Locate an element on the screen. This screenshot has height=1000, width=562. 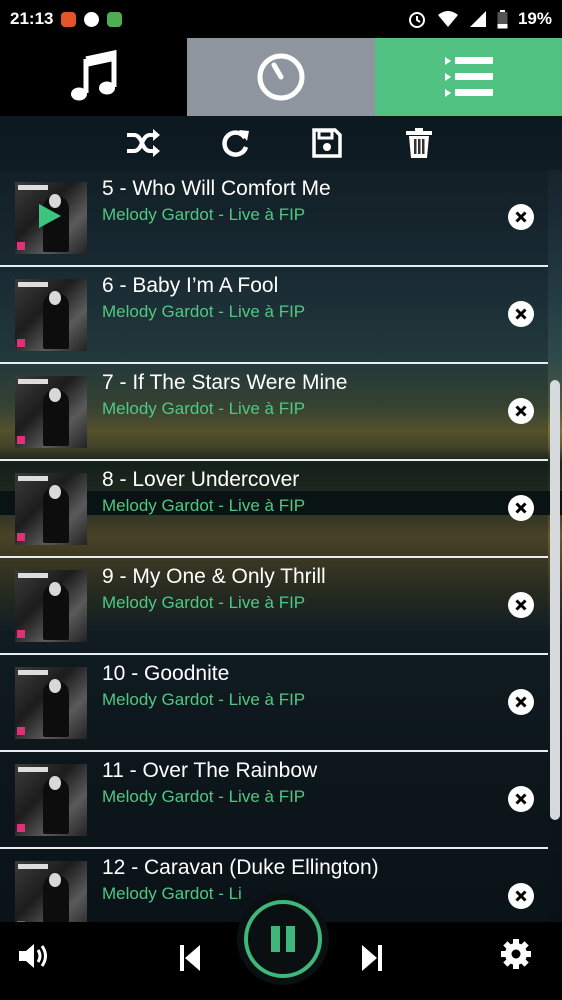
status-time: 21:13 is located at coordinates (32, 18).